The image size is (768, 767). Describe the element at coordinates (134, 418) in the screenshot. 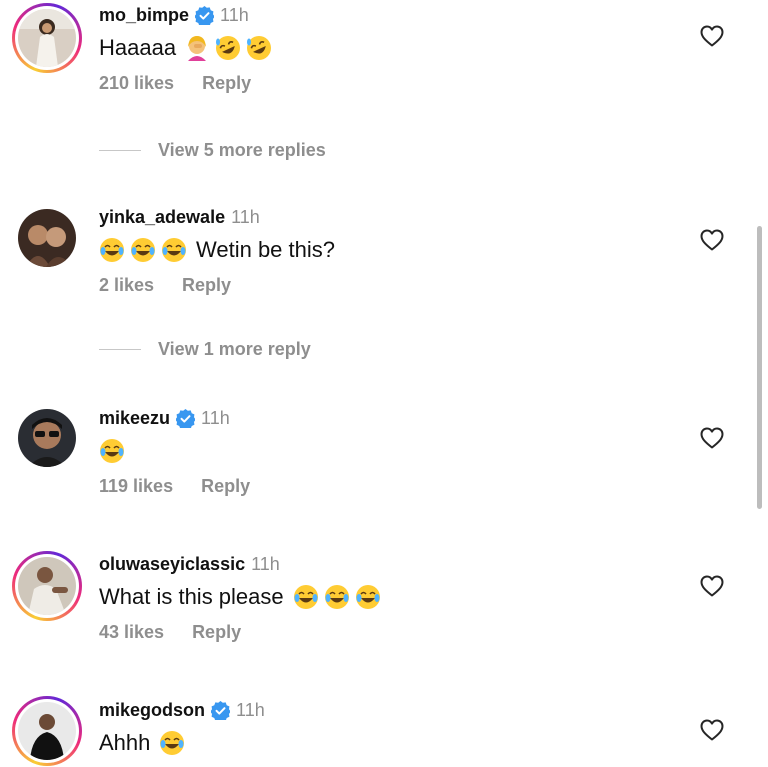

I see `username: mikeezu` at that location.